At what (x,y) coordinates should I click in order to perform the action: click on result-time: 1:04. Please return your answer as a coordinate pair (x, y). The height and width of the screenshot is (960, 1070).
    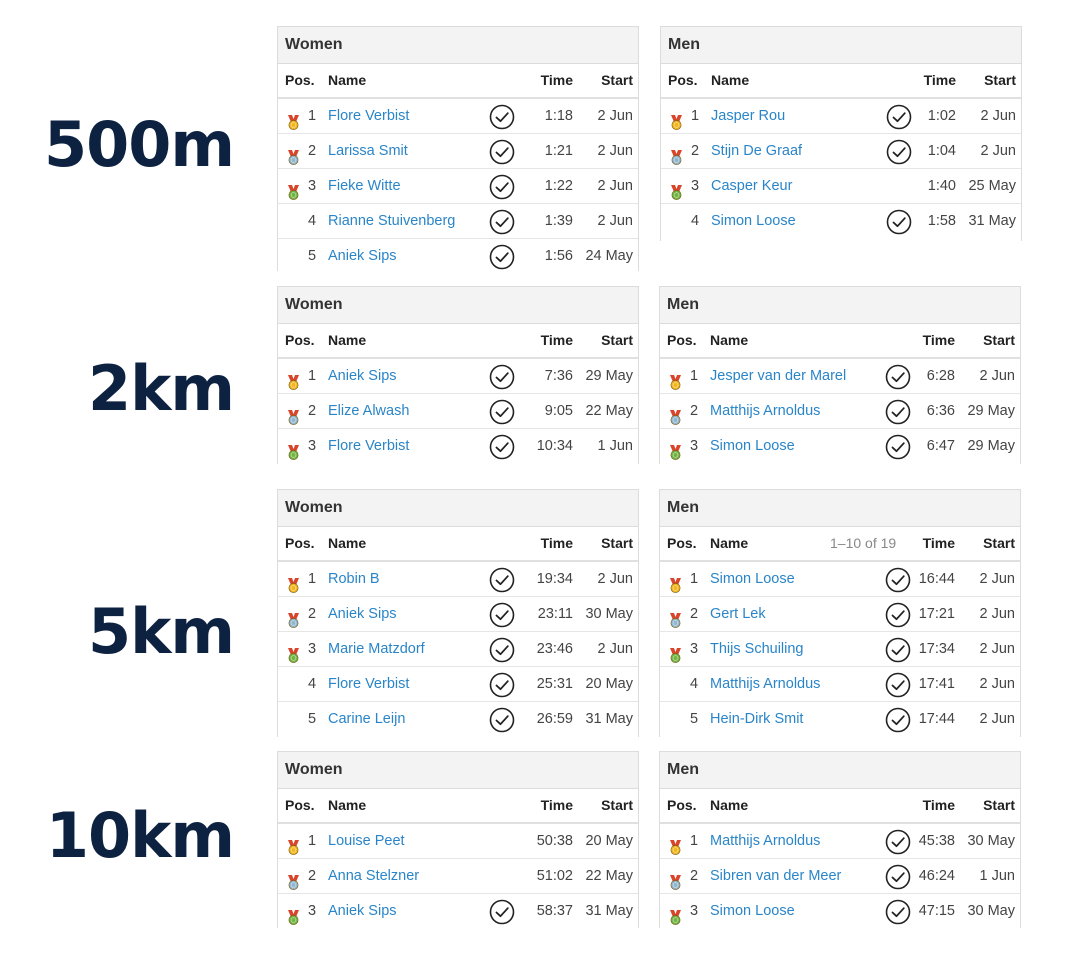
    Looking at the image, I should click on (941, 151).